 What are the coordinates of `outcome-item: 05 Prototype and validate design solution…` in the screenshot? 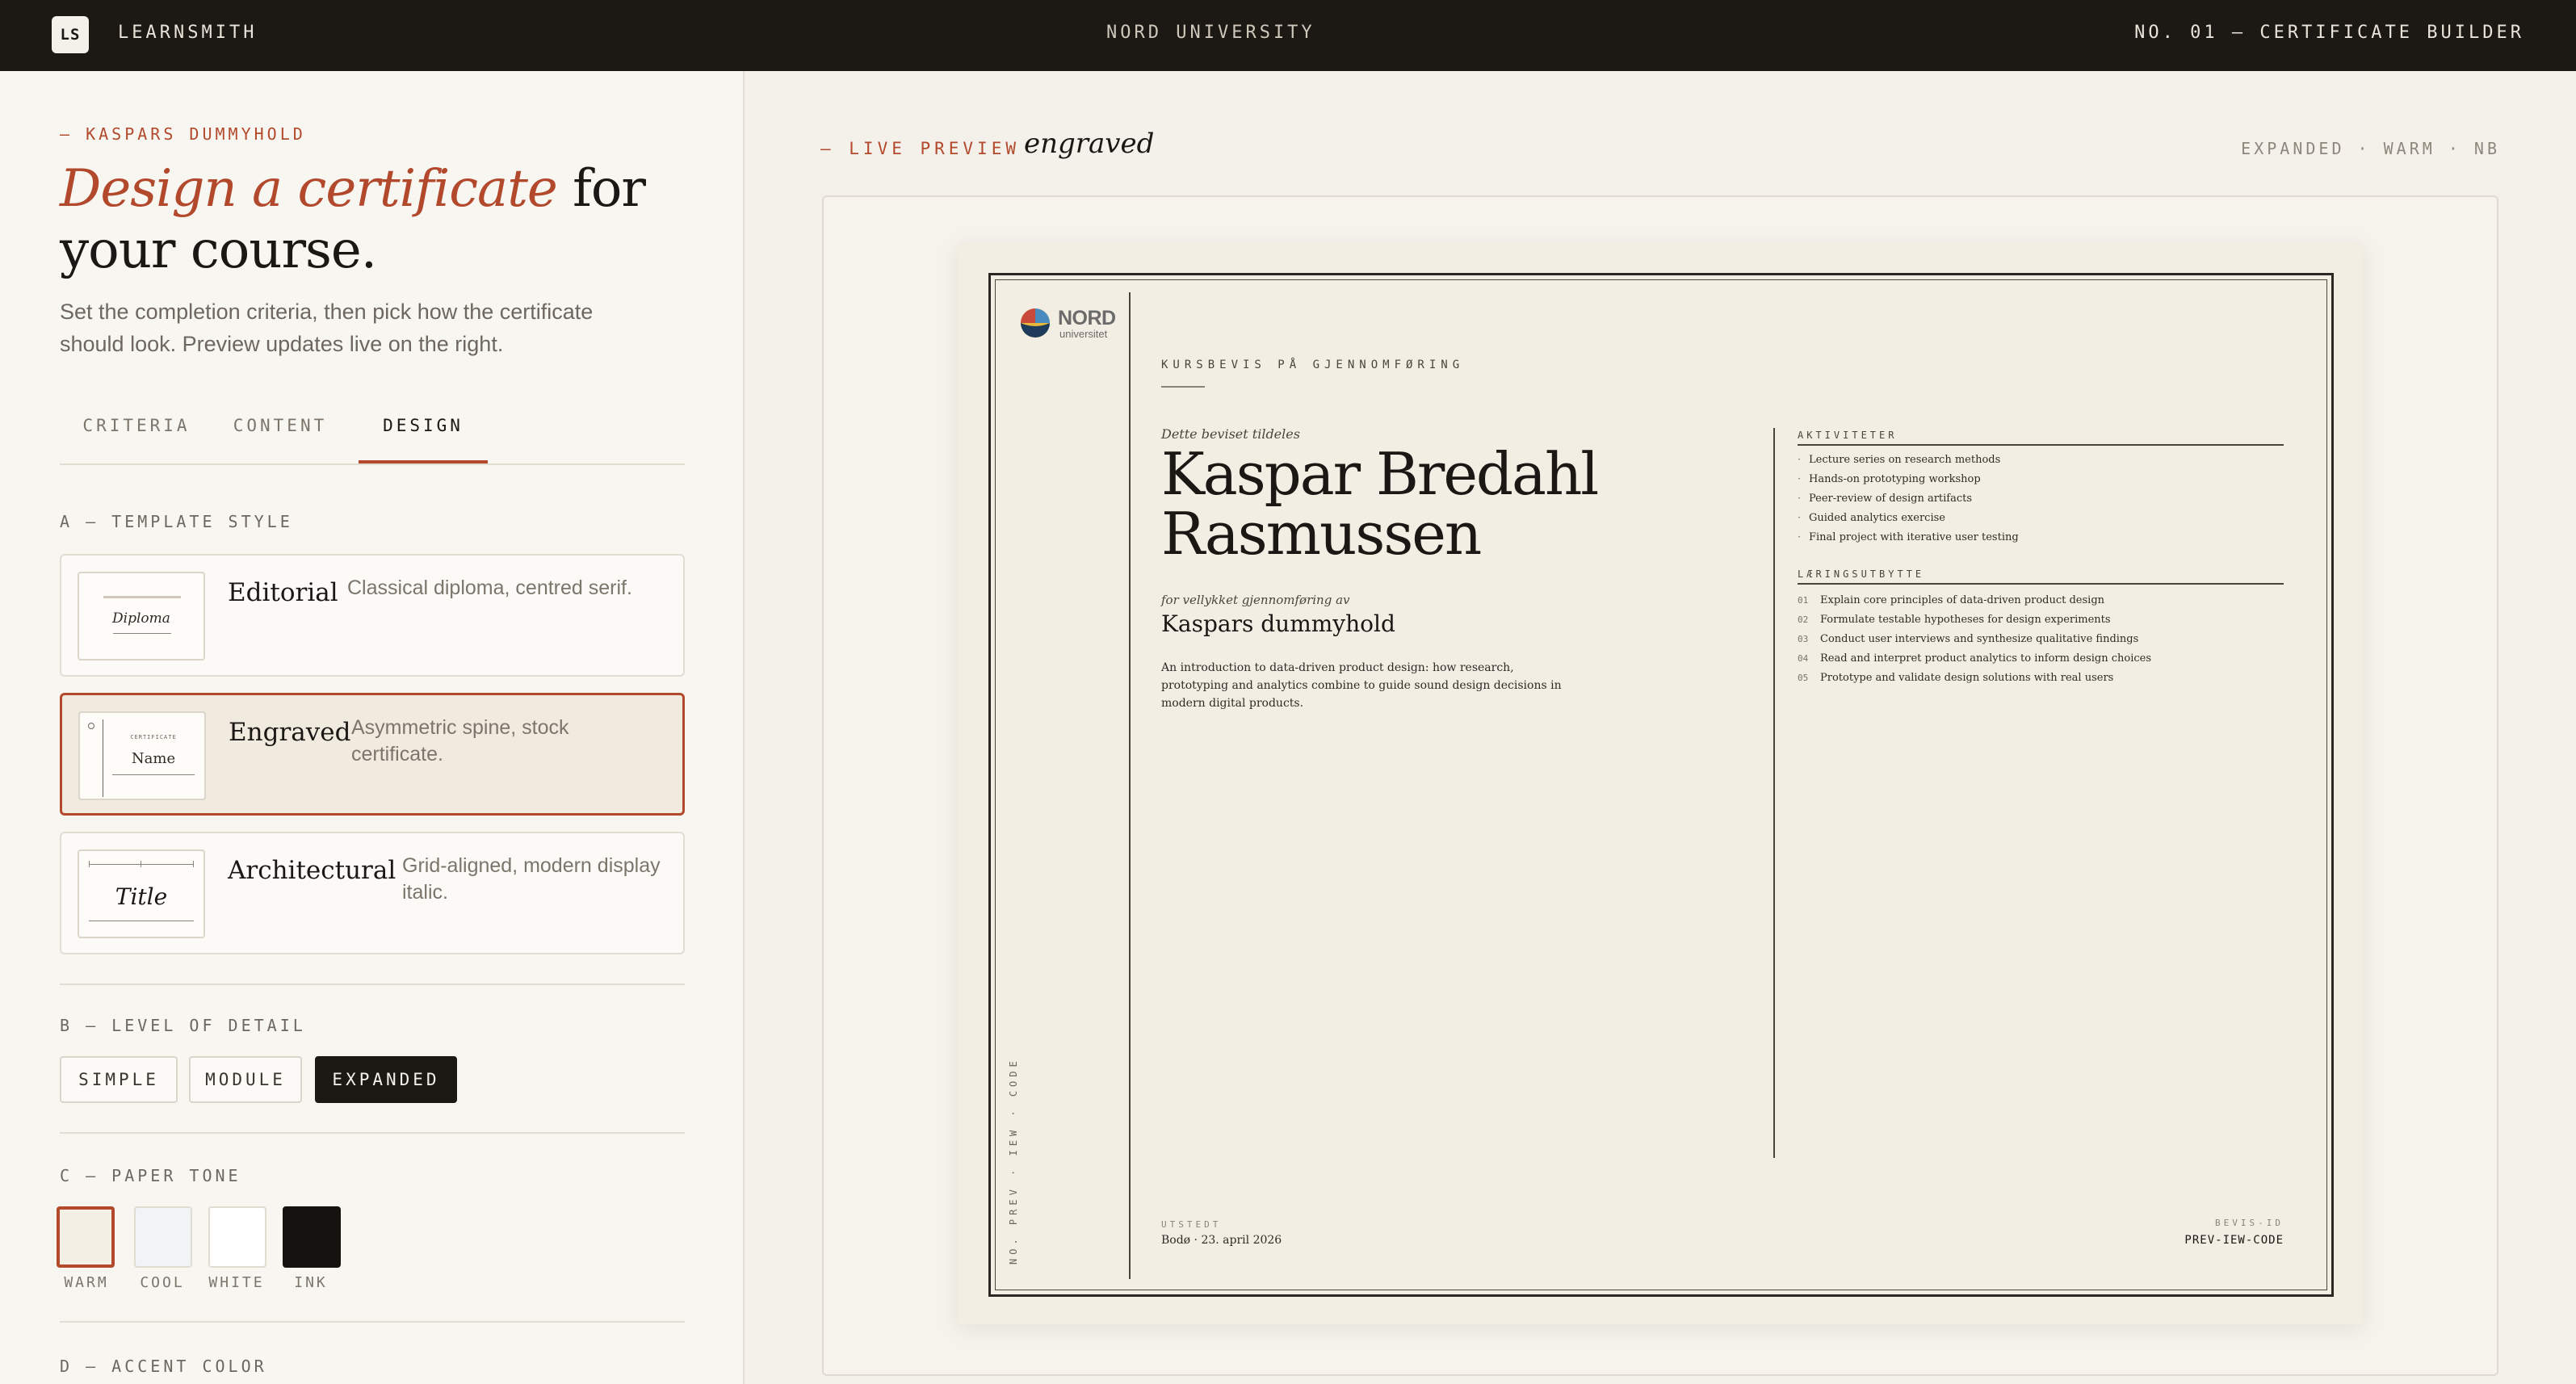 It's located at (1956, 678).